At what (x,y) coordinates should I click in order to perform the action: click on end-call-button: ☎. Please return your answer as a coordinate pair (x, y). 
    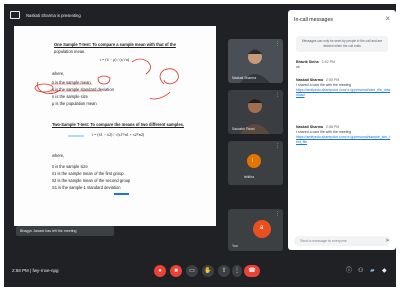
    Looking at the image, I should click on (252, 271).